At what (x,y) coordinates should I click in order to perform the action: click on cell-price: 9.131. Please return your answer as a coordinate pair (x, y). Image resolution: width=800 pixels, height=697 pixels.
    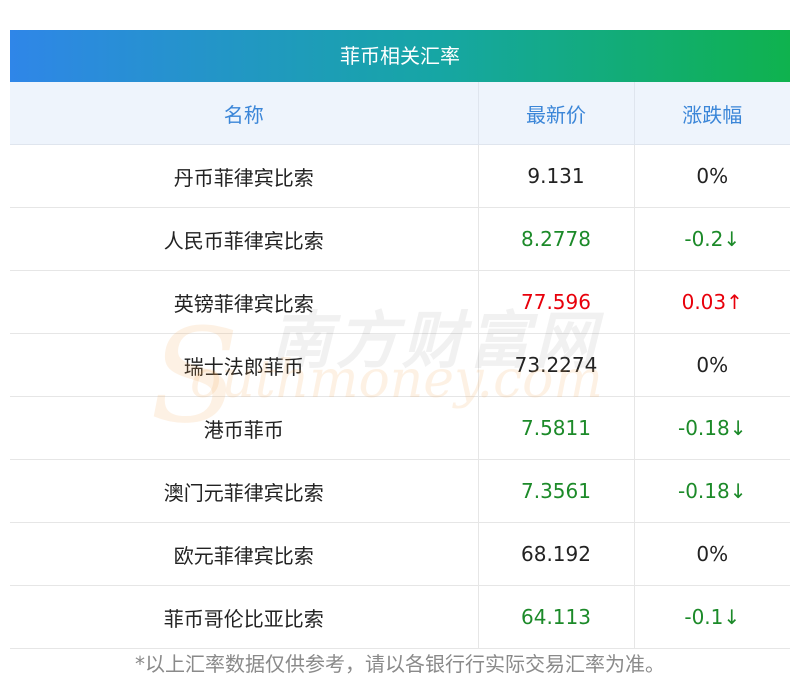
    Looking at the image, I should click on (555, 176).